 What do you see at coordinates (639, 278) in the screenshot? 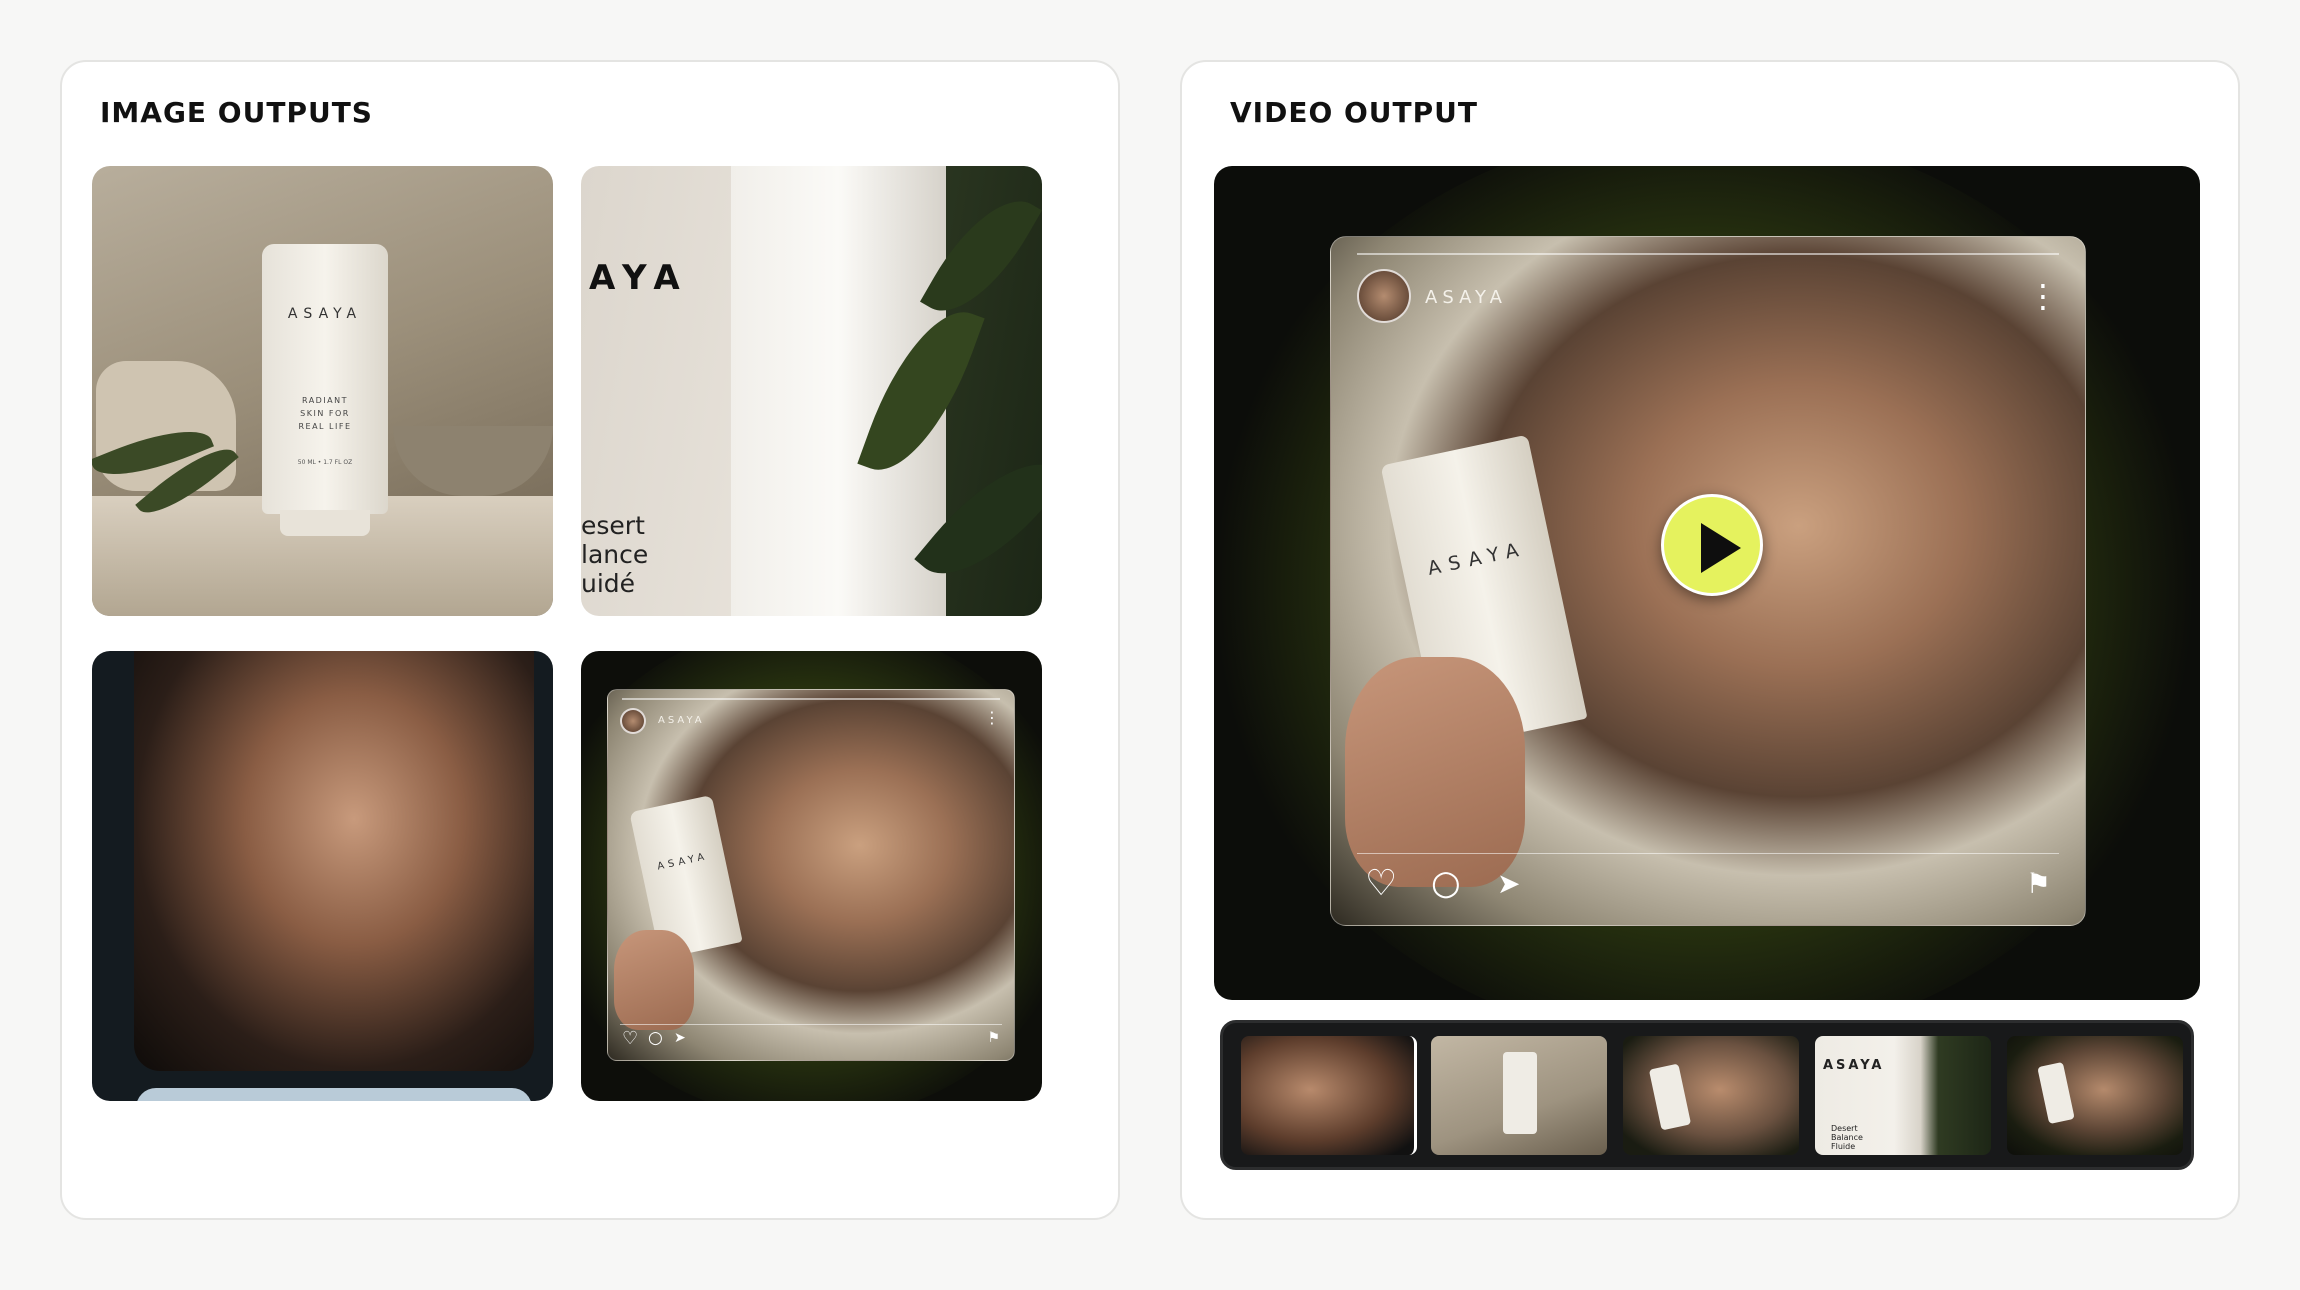
I see `brand-fragment: AYA` at bounding box center [639, 278].